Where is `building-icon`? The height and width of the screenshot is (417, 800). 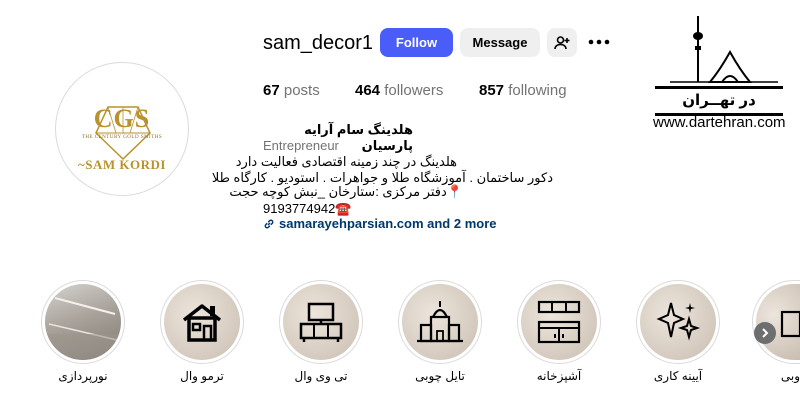 building-icon is located at coordinates (440, 322).